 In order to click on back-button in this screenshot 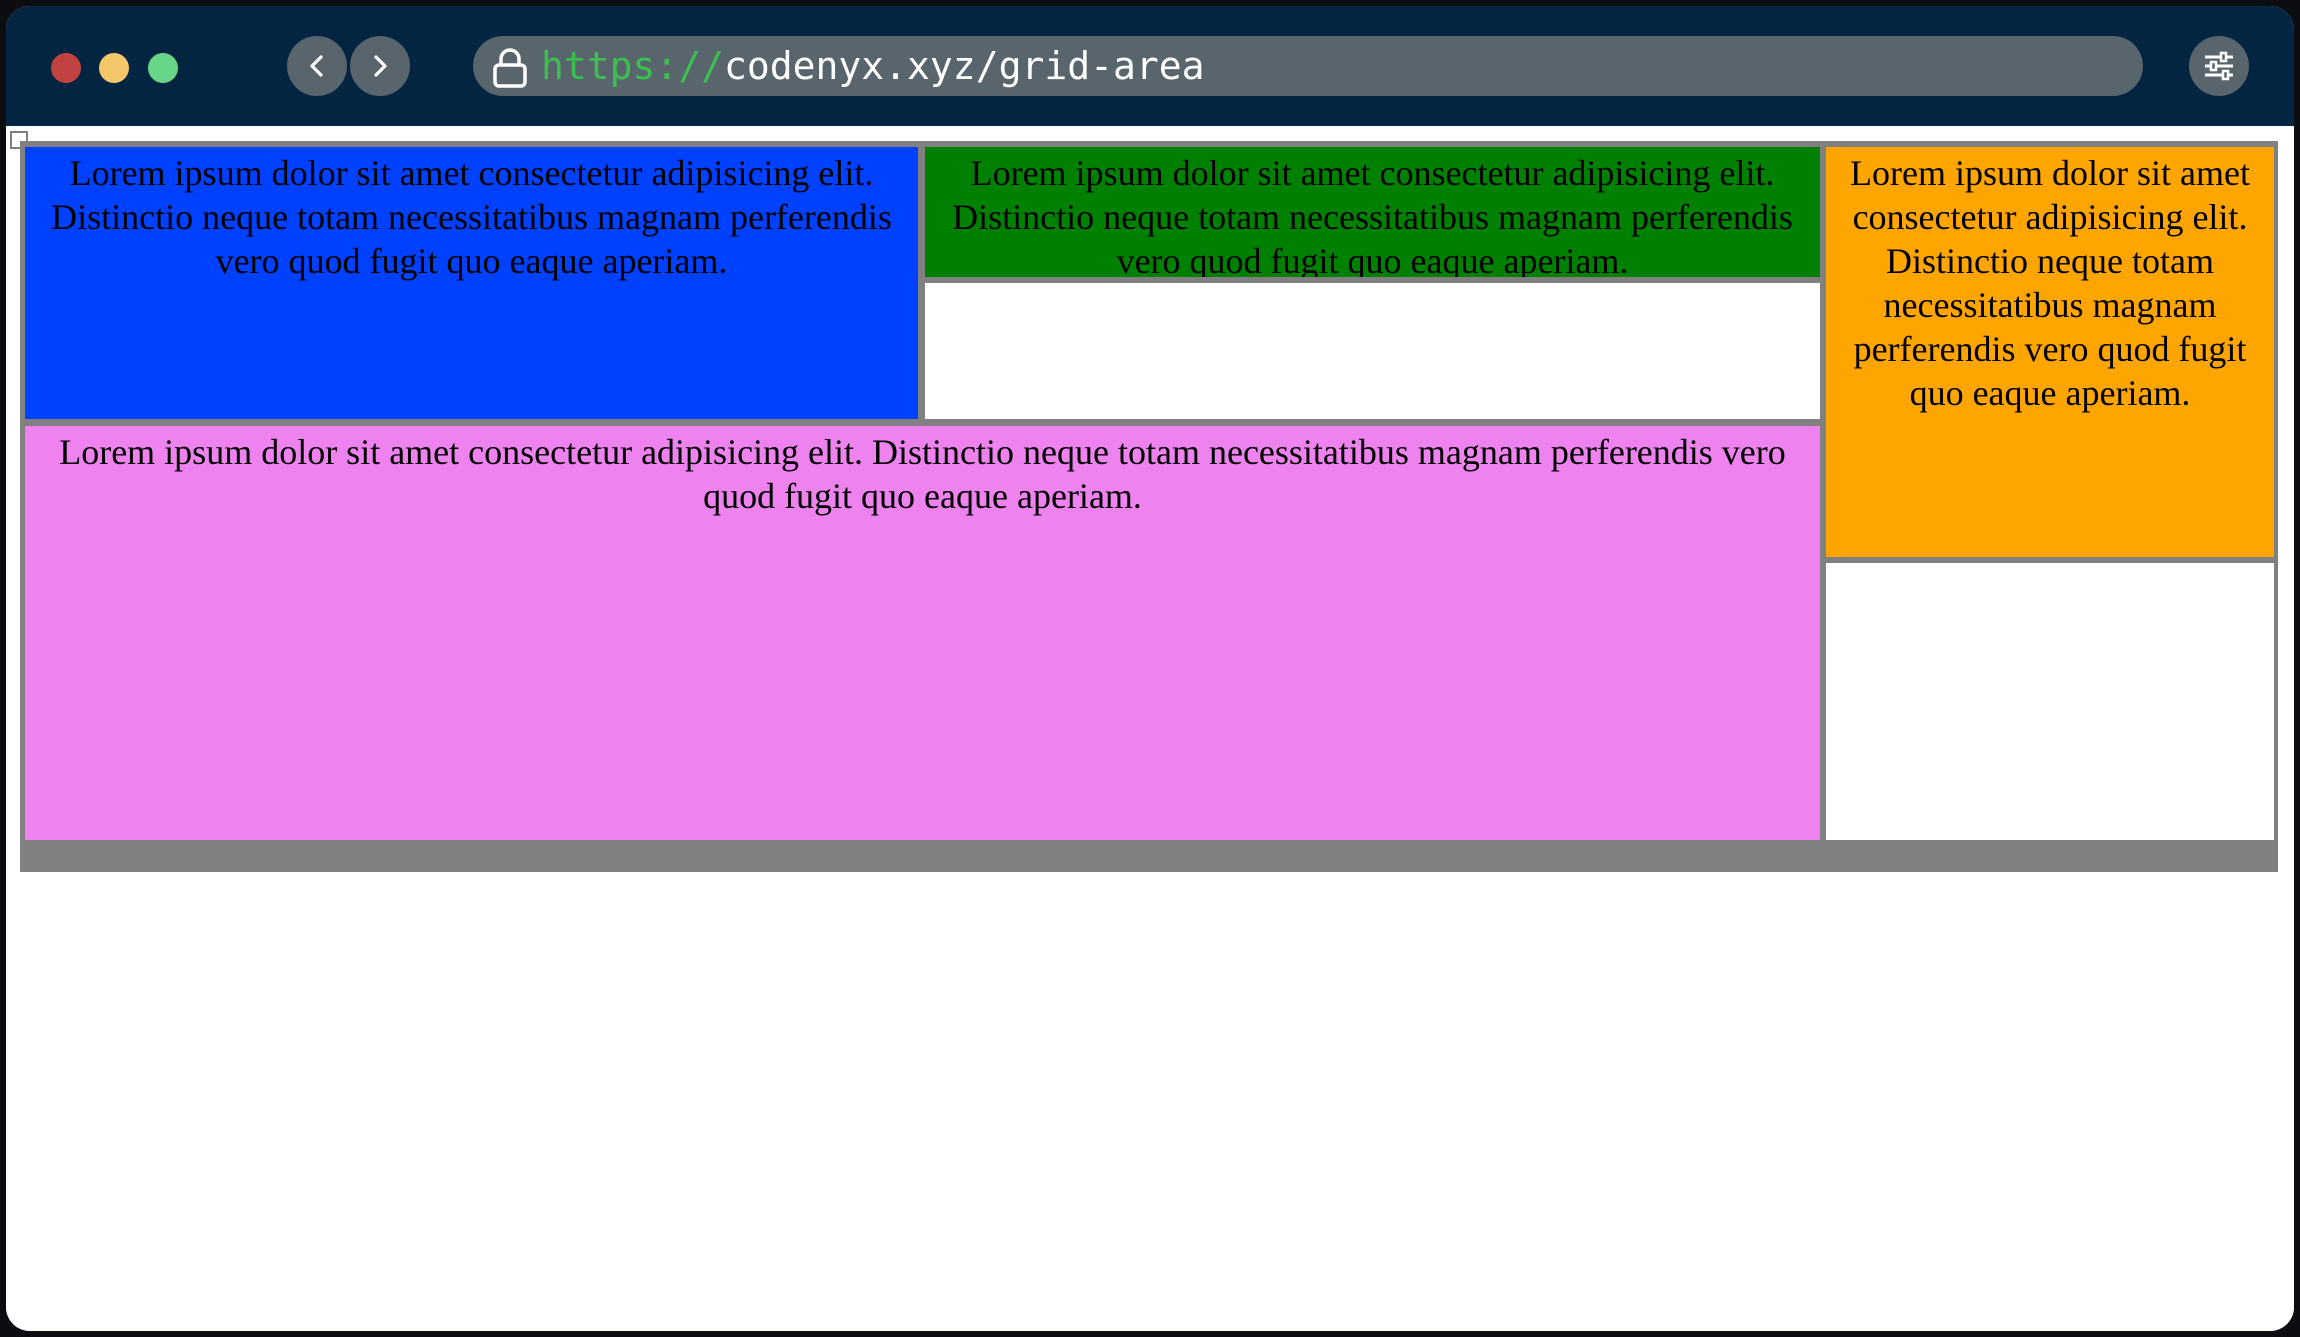, I will do `click(317, 66)`.